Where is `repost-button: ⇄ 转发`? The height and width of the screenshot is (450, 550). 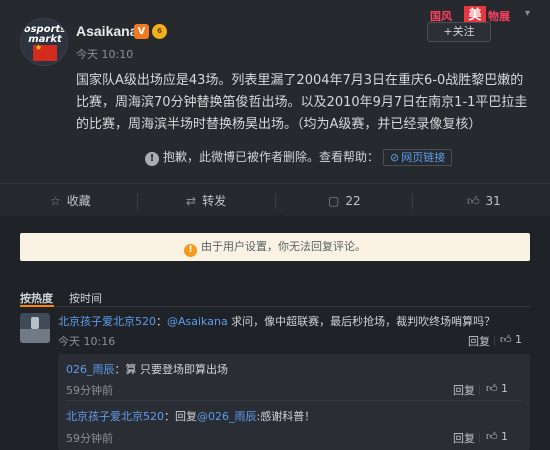 repost-button: ⇄ 转发 is located at coordinates (206, 201).